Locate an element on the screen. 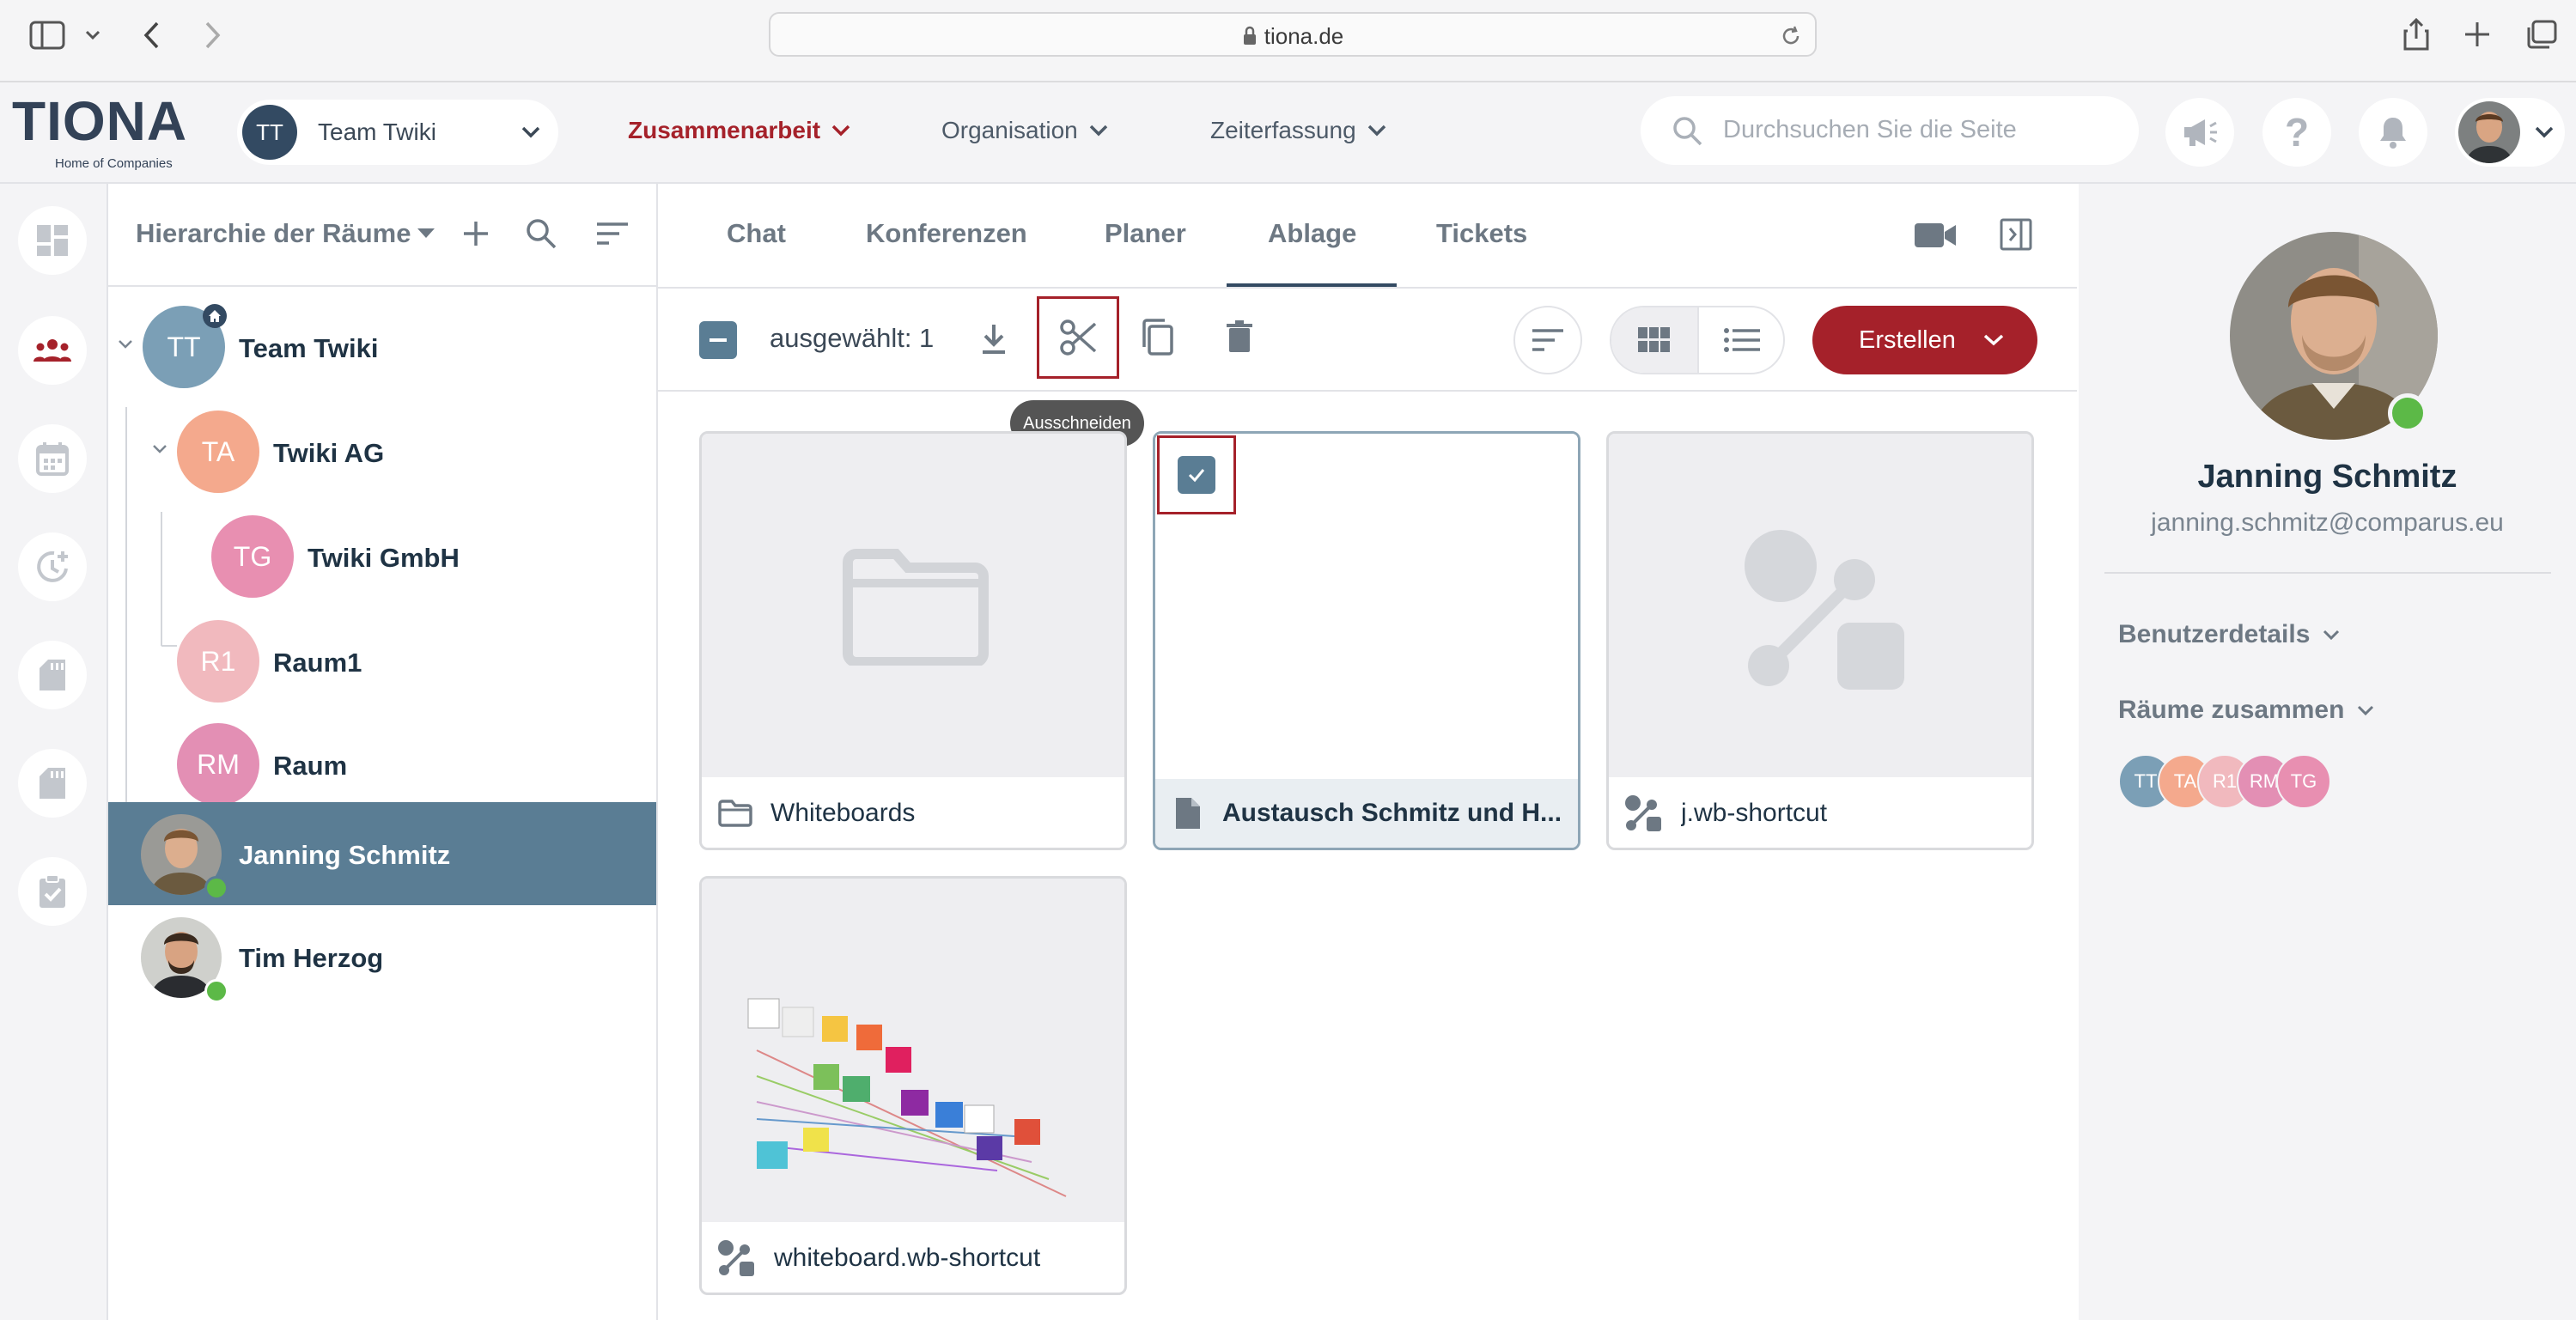 Image resolution: width=2576 pixels, height=1320 pixels. nav-zusammenarbeit: Zusammenarbeit is located at coordinates (739, 130).